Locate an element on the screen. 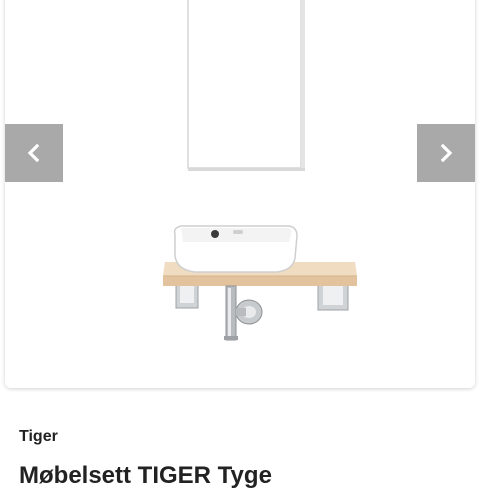 The height and width of the screenshot is (490, 480). gallery-next-button is located at coordinates (446, 153).